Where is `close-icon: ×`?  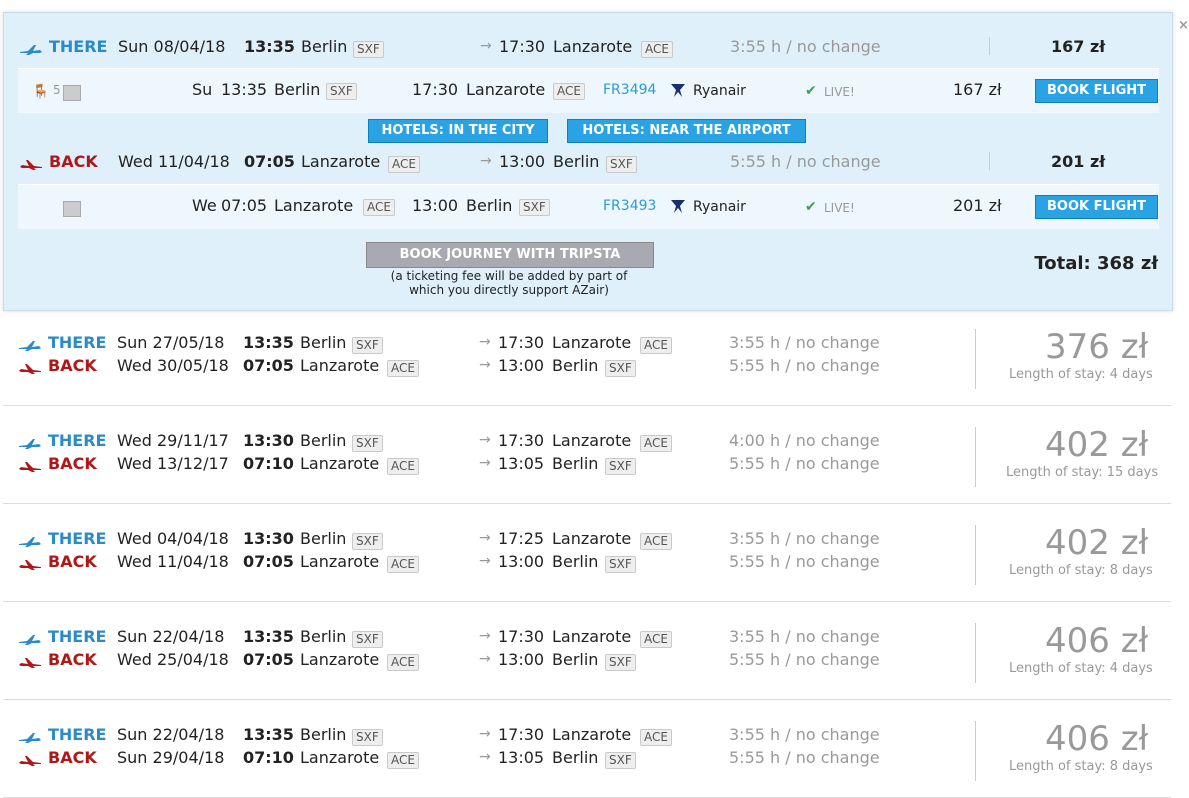
close-icon: × is located at coordinates (1183, 25).